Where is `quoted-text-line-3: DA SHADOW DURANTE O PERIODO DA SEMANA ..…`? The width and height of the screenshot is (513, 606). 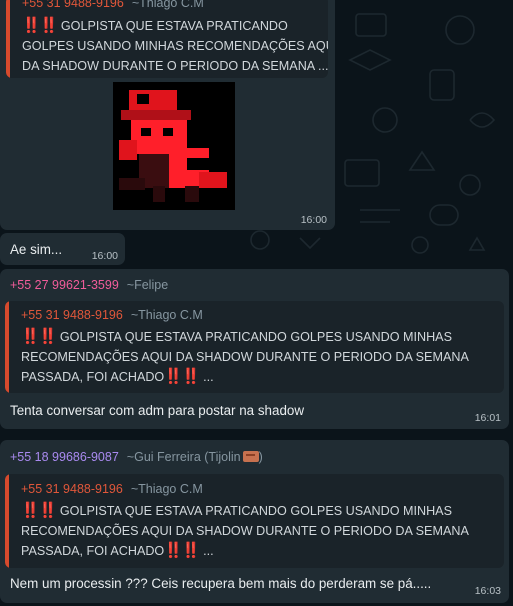 quoted-text-line-3: DA SHADOW DURANTE O PERIODO DA SEMANA ..… is located at coordinates (175, 66).